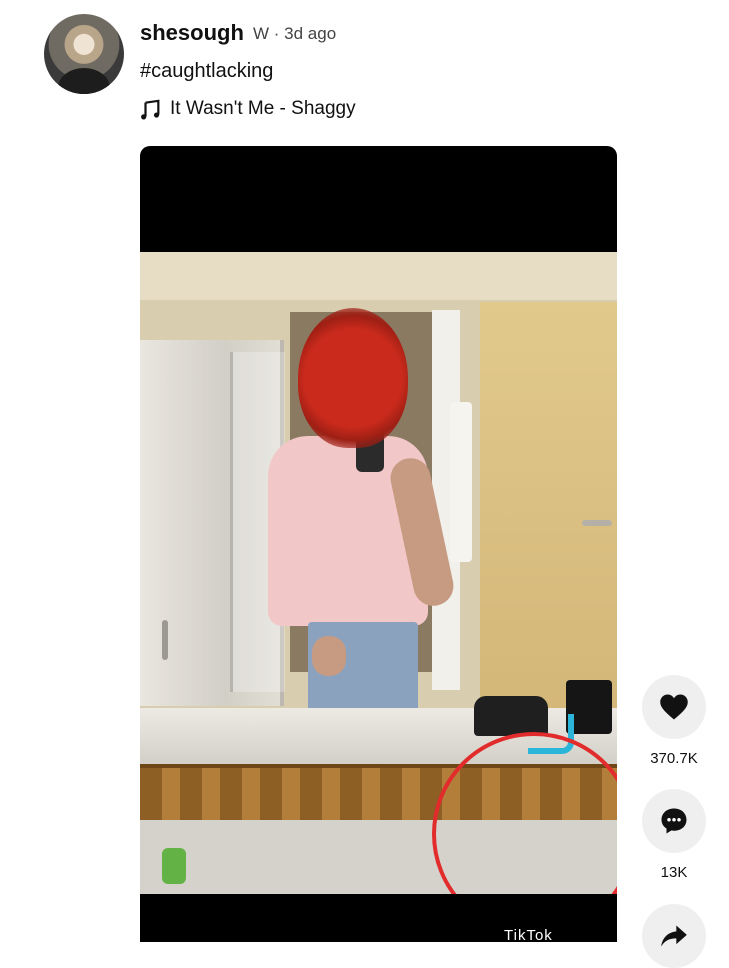 The image size is (729, 968). I want to click on comment-count: 13K, so click(674, 872).